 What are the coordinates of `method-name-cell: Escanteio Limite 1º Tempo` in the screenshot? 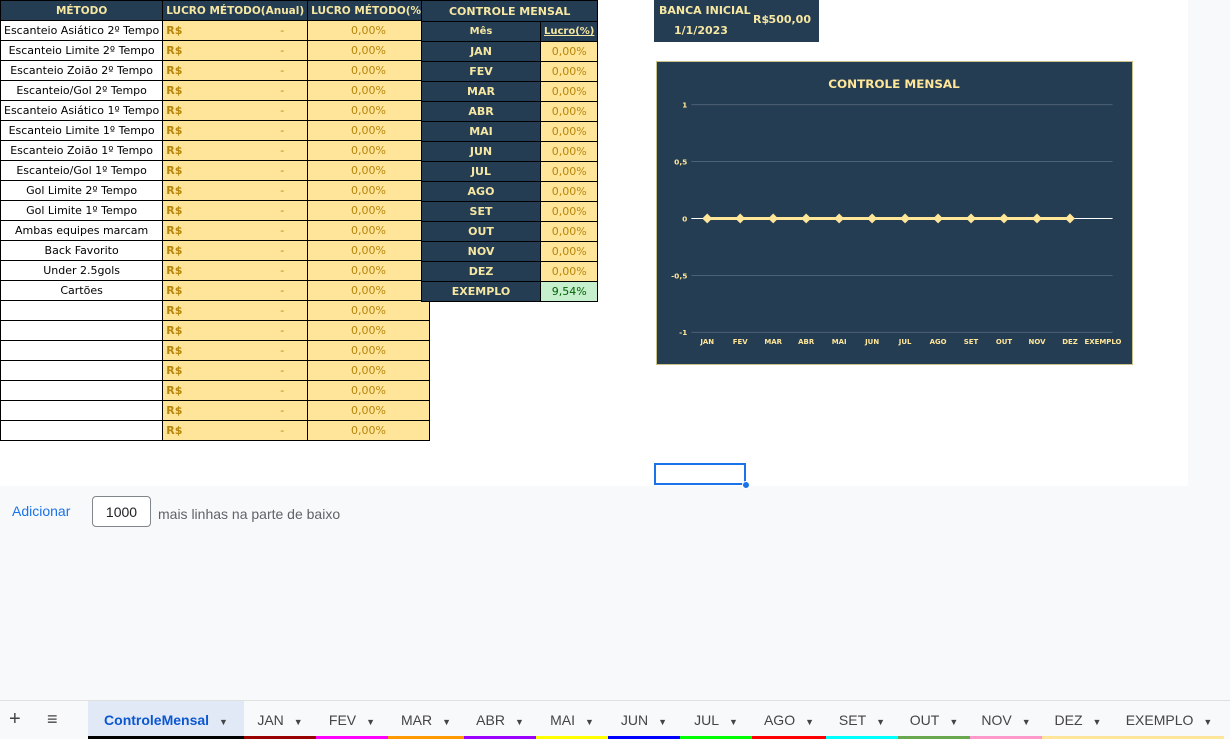 It's located at (82, 130).